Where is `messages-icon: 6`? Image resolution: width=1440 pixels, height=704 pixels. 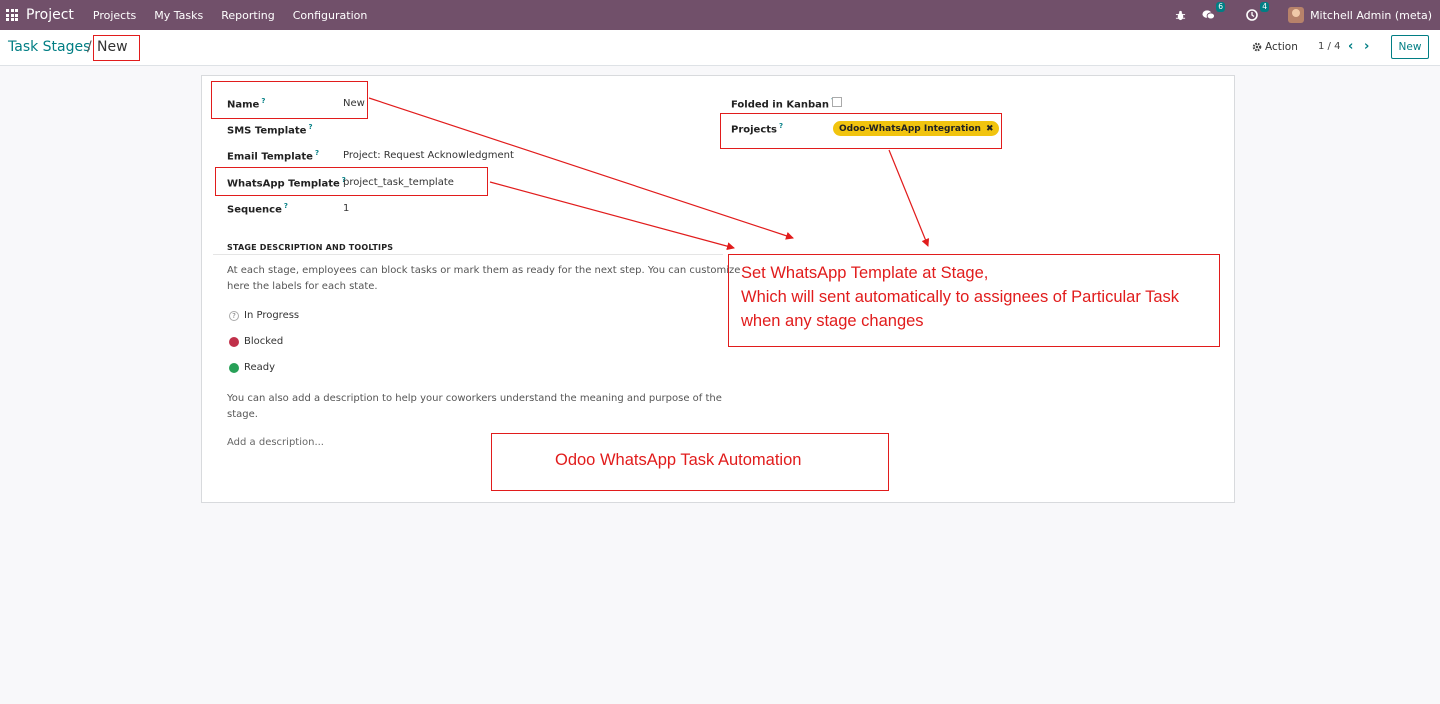 messages-icon: 6 is located at coordinates (1213, 12).